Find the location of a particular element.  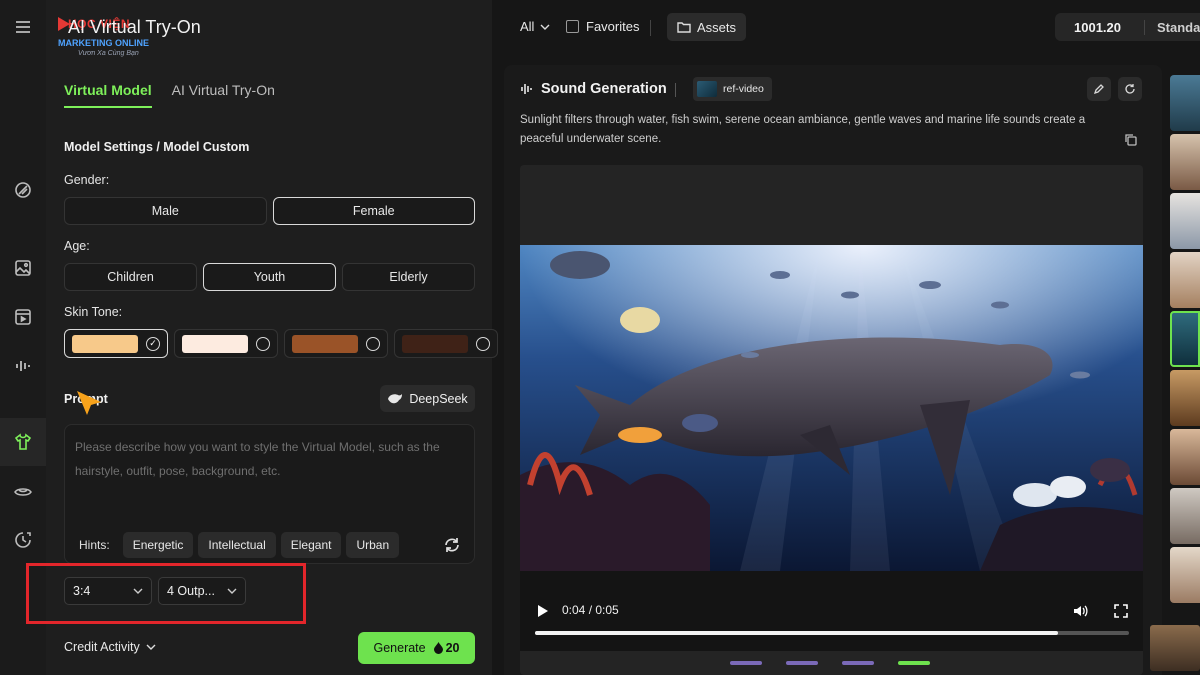

aspect-ratio-select: 3:4 is located at coordinates (108, 591).